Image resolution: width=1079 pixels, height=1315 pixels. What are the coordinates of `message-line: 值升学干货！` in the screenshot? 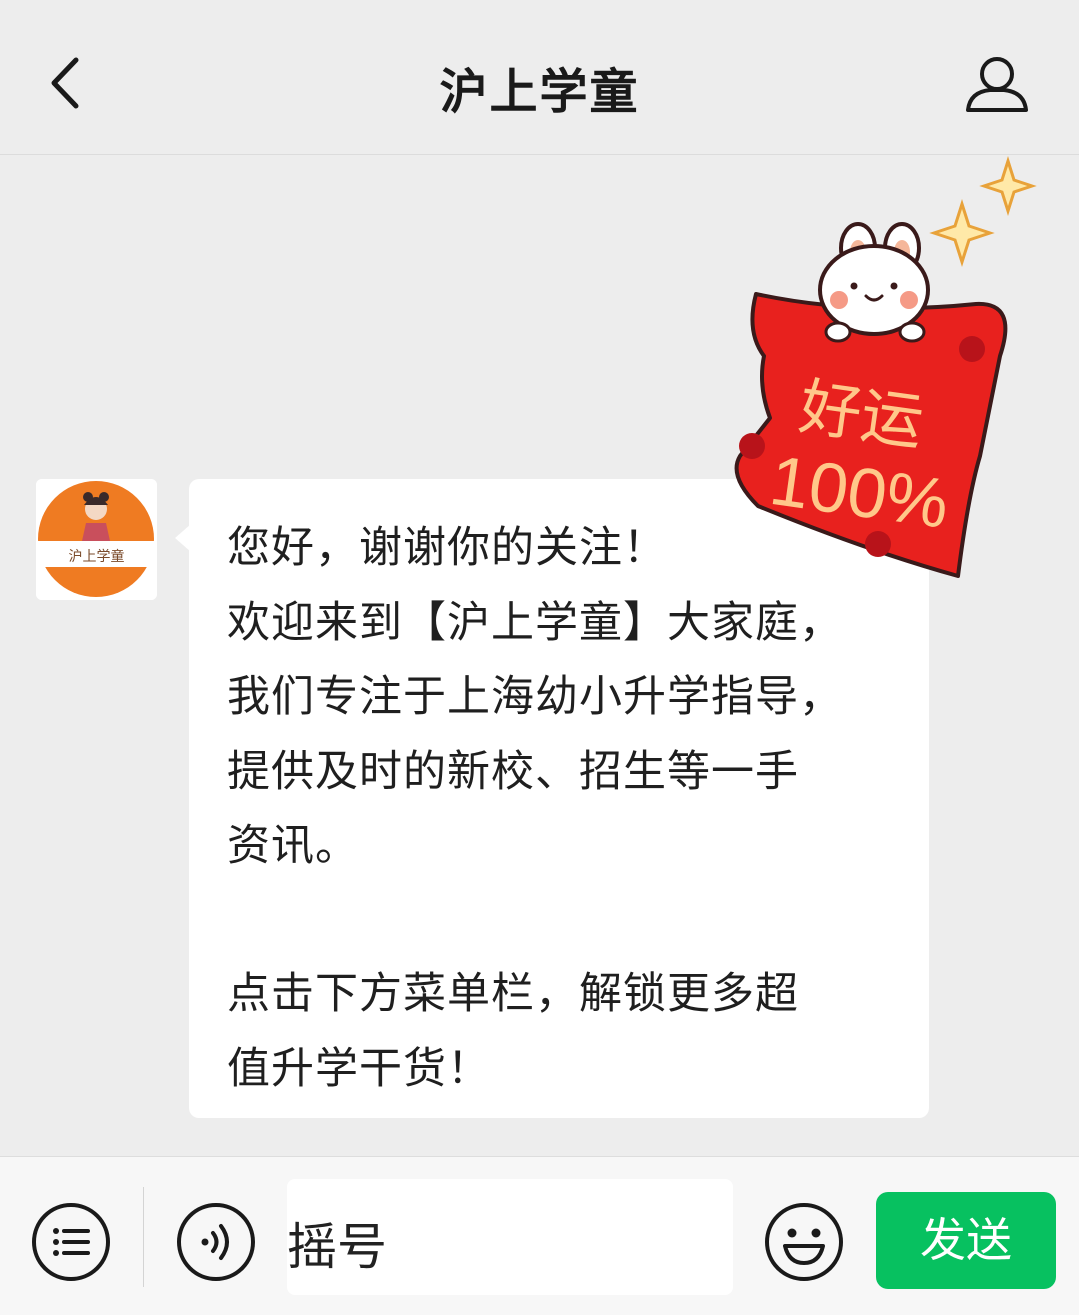 It's located at (359, 1069).